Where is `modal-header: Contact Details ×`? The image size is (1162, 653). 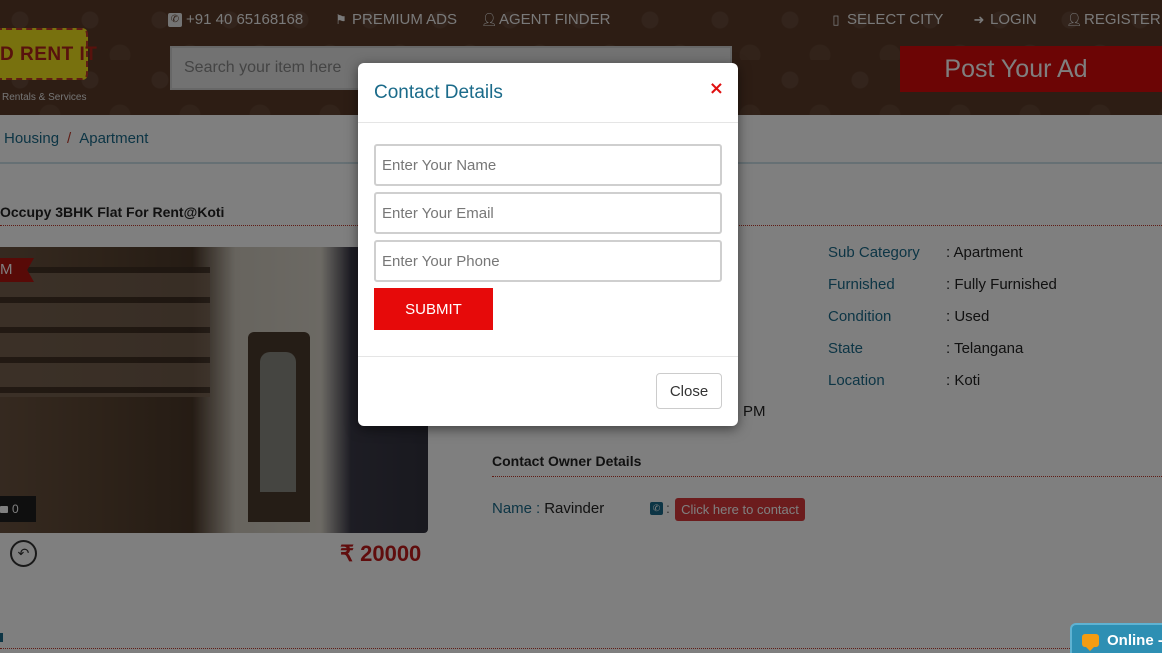 modal-header: Contact Details × is located at coordinates (548, 93).